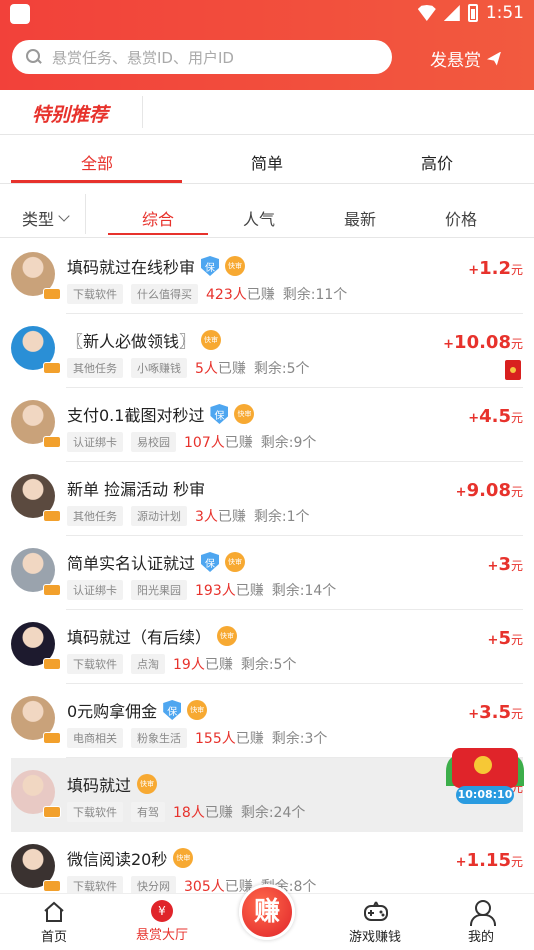 This screenshot has width=534, height=950. Describe the element at coordinates (483, 913) in the screenshot. I see `user-icon` at that location.